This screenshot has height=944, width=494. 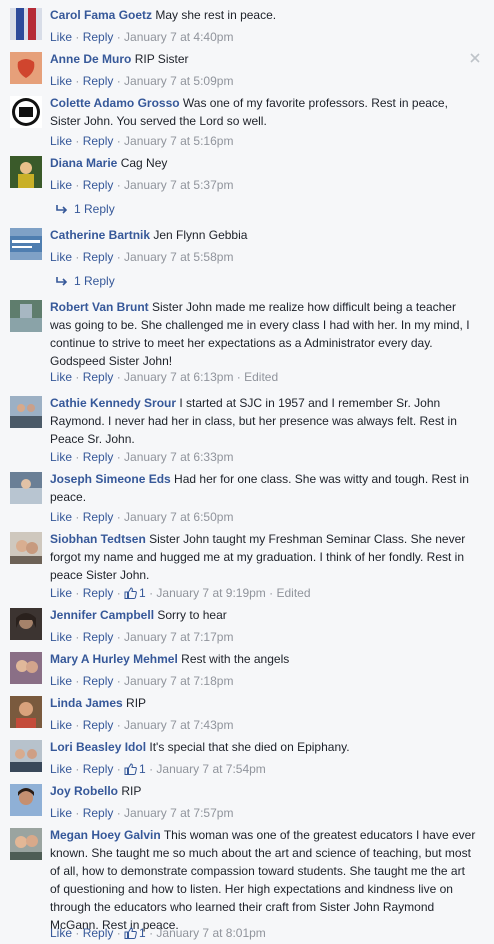 What do you see at coordinates (200, 235) in the screenshot?
I see `comment-text: Jen Flynn Gebbia` at bounding box center [200, 235].